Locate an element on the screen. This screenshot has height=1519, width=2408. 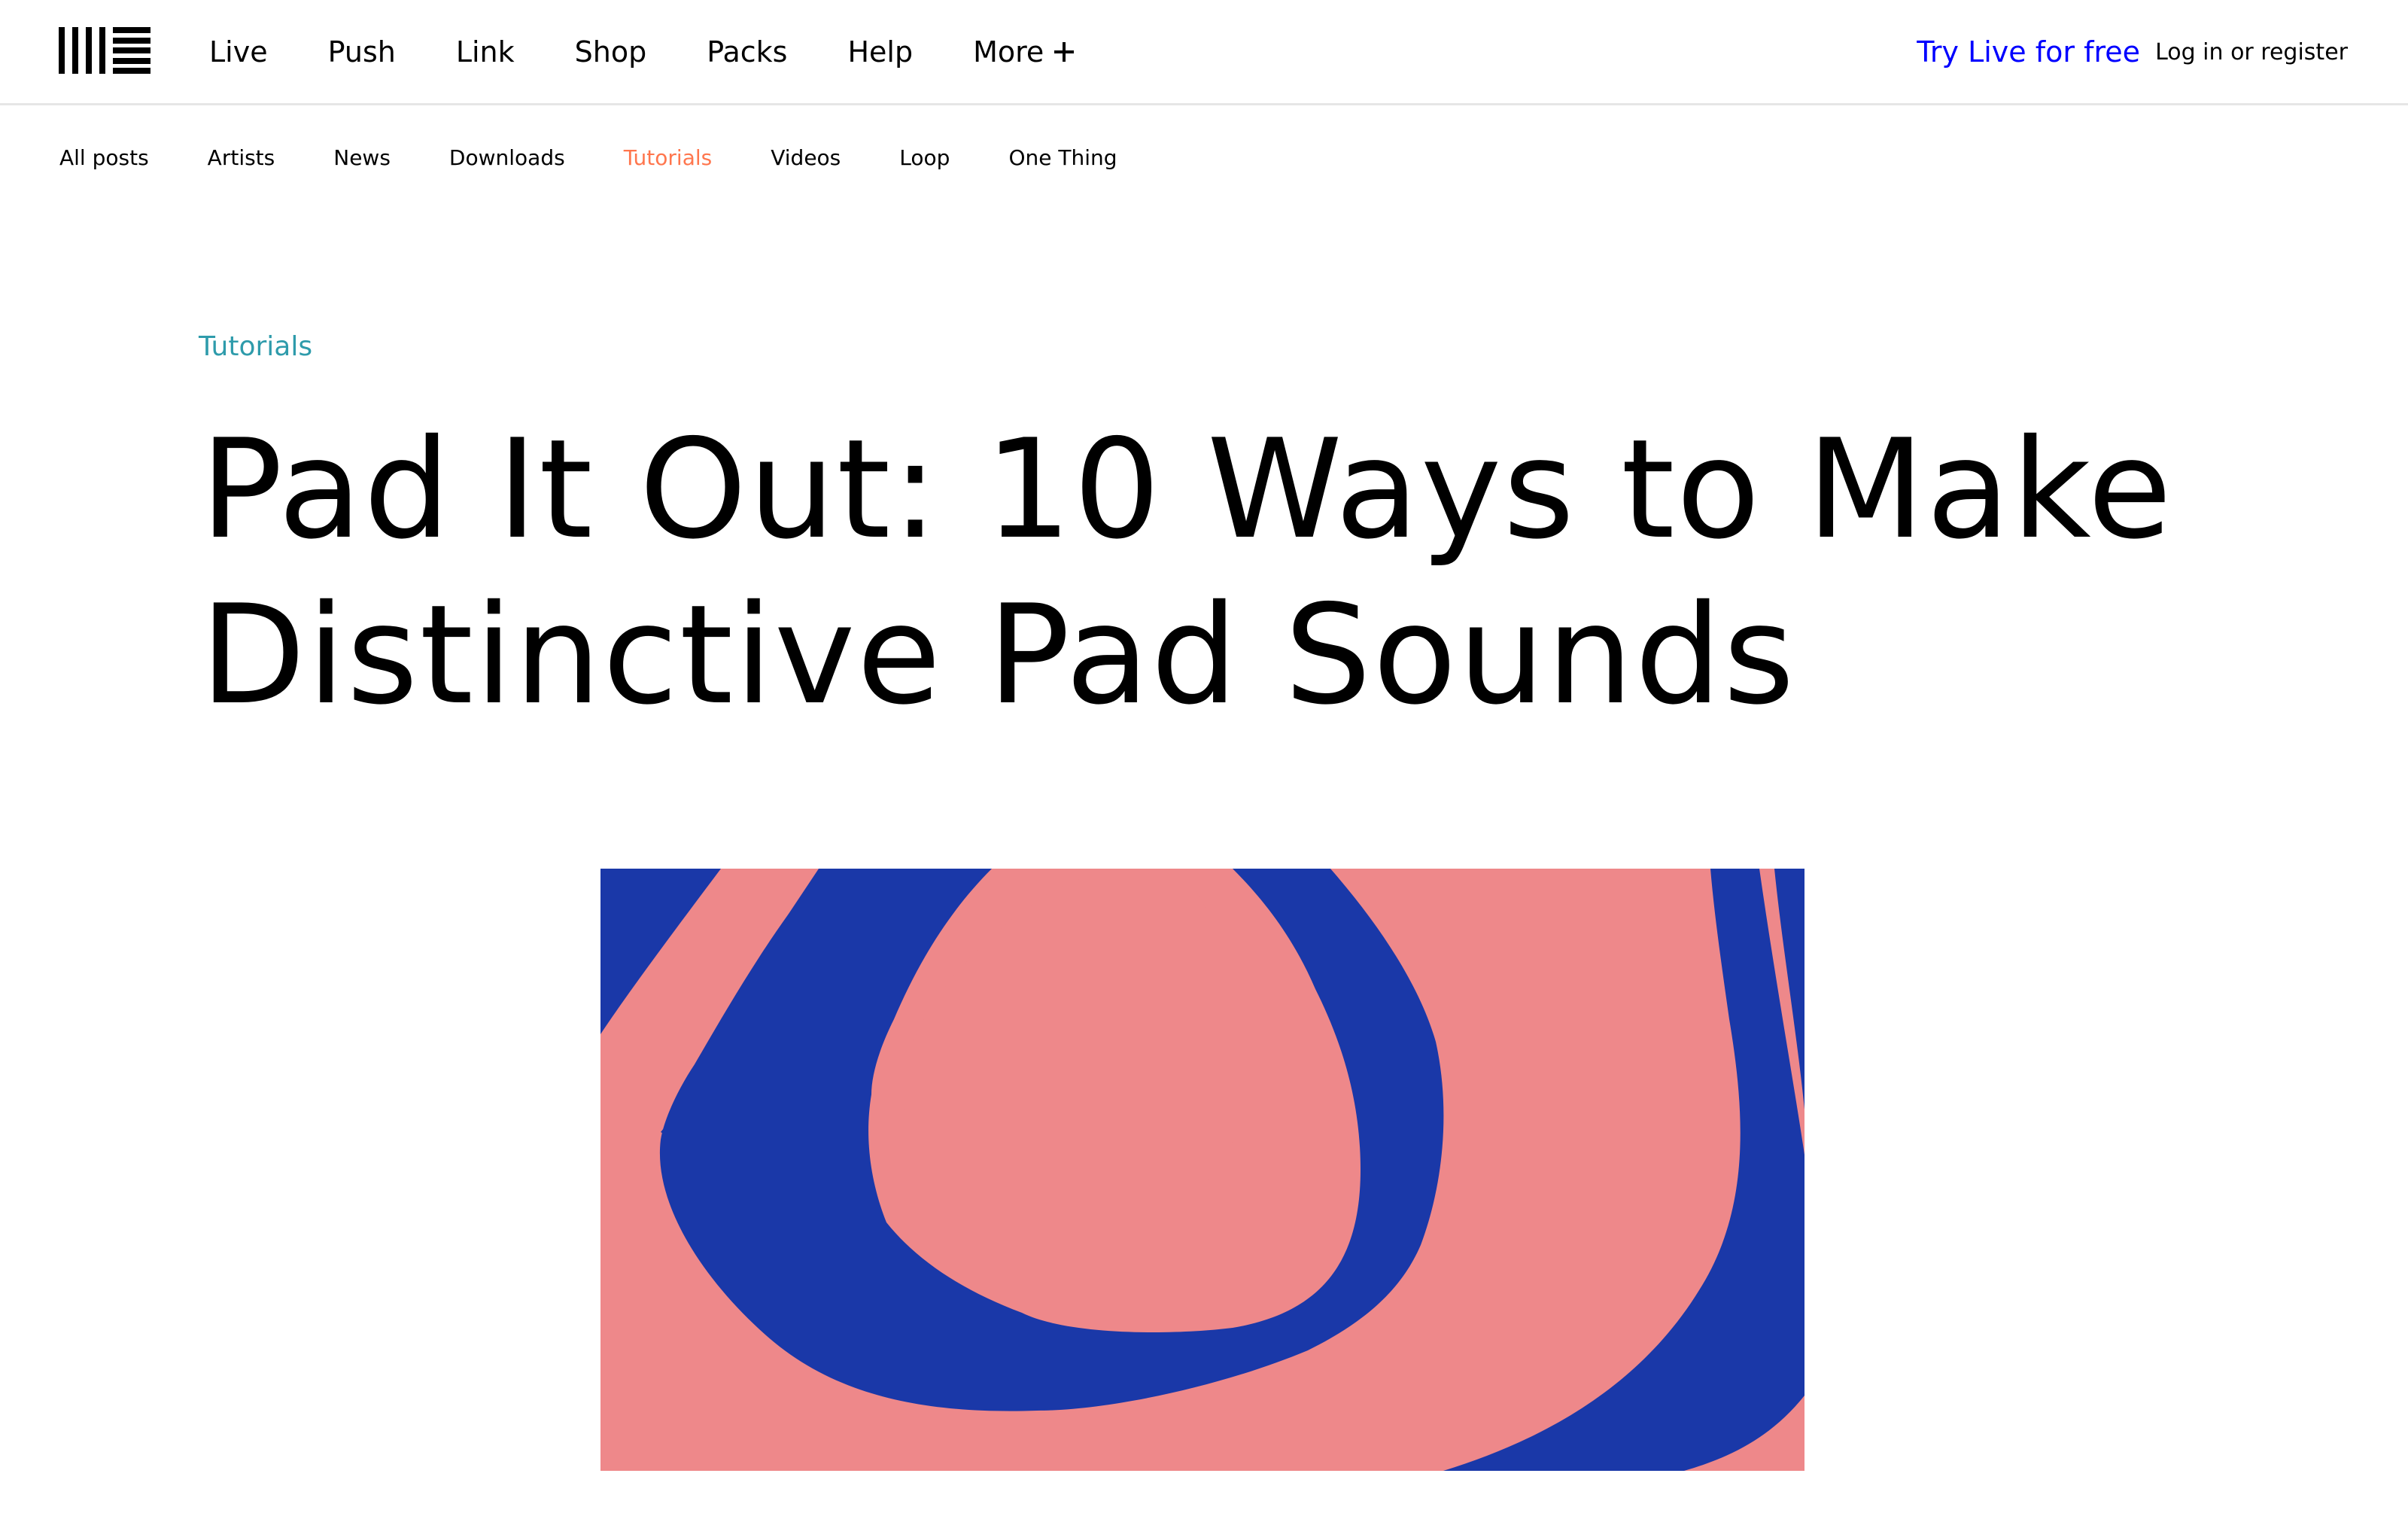
nav-link: Link is located at coordinates (485, 51).